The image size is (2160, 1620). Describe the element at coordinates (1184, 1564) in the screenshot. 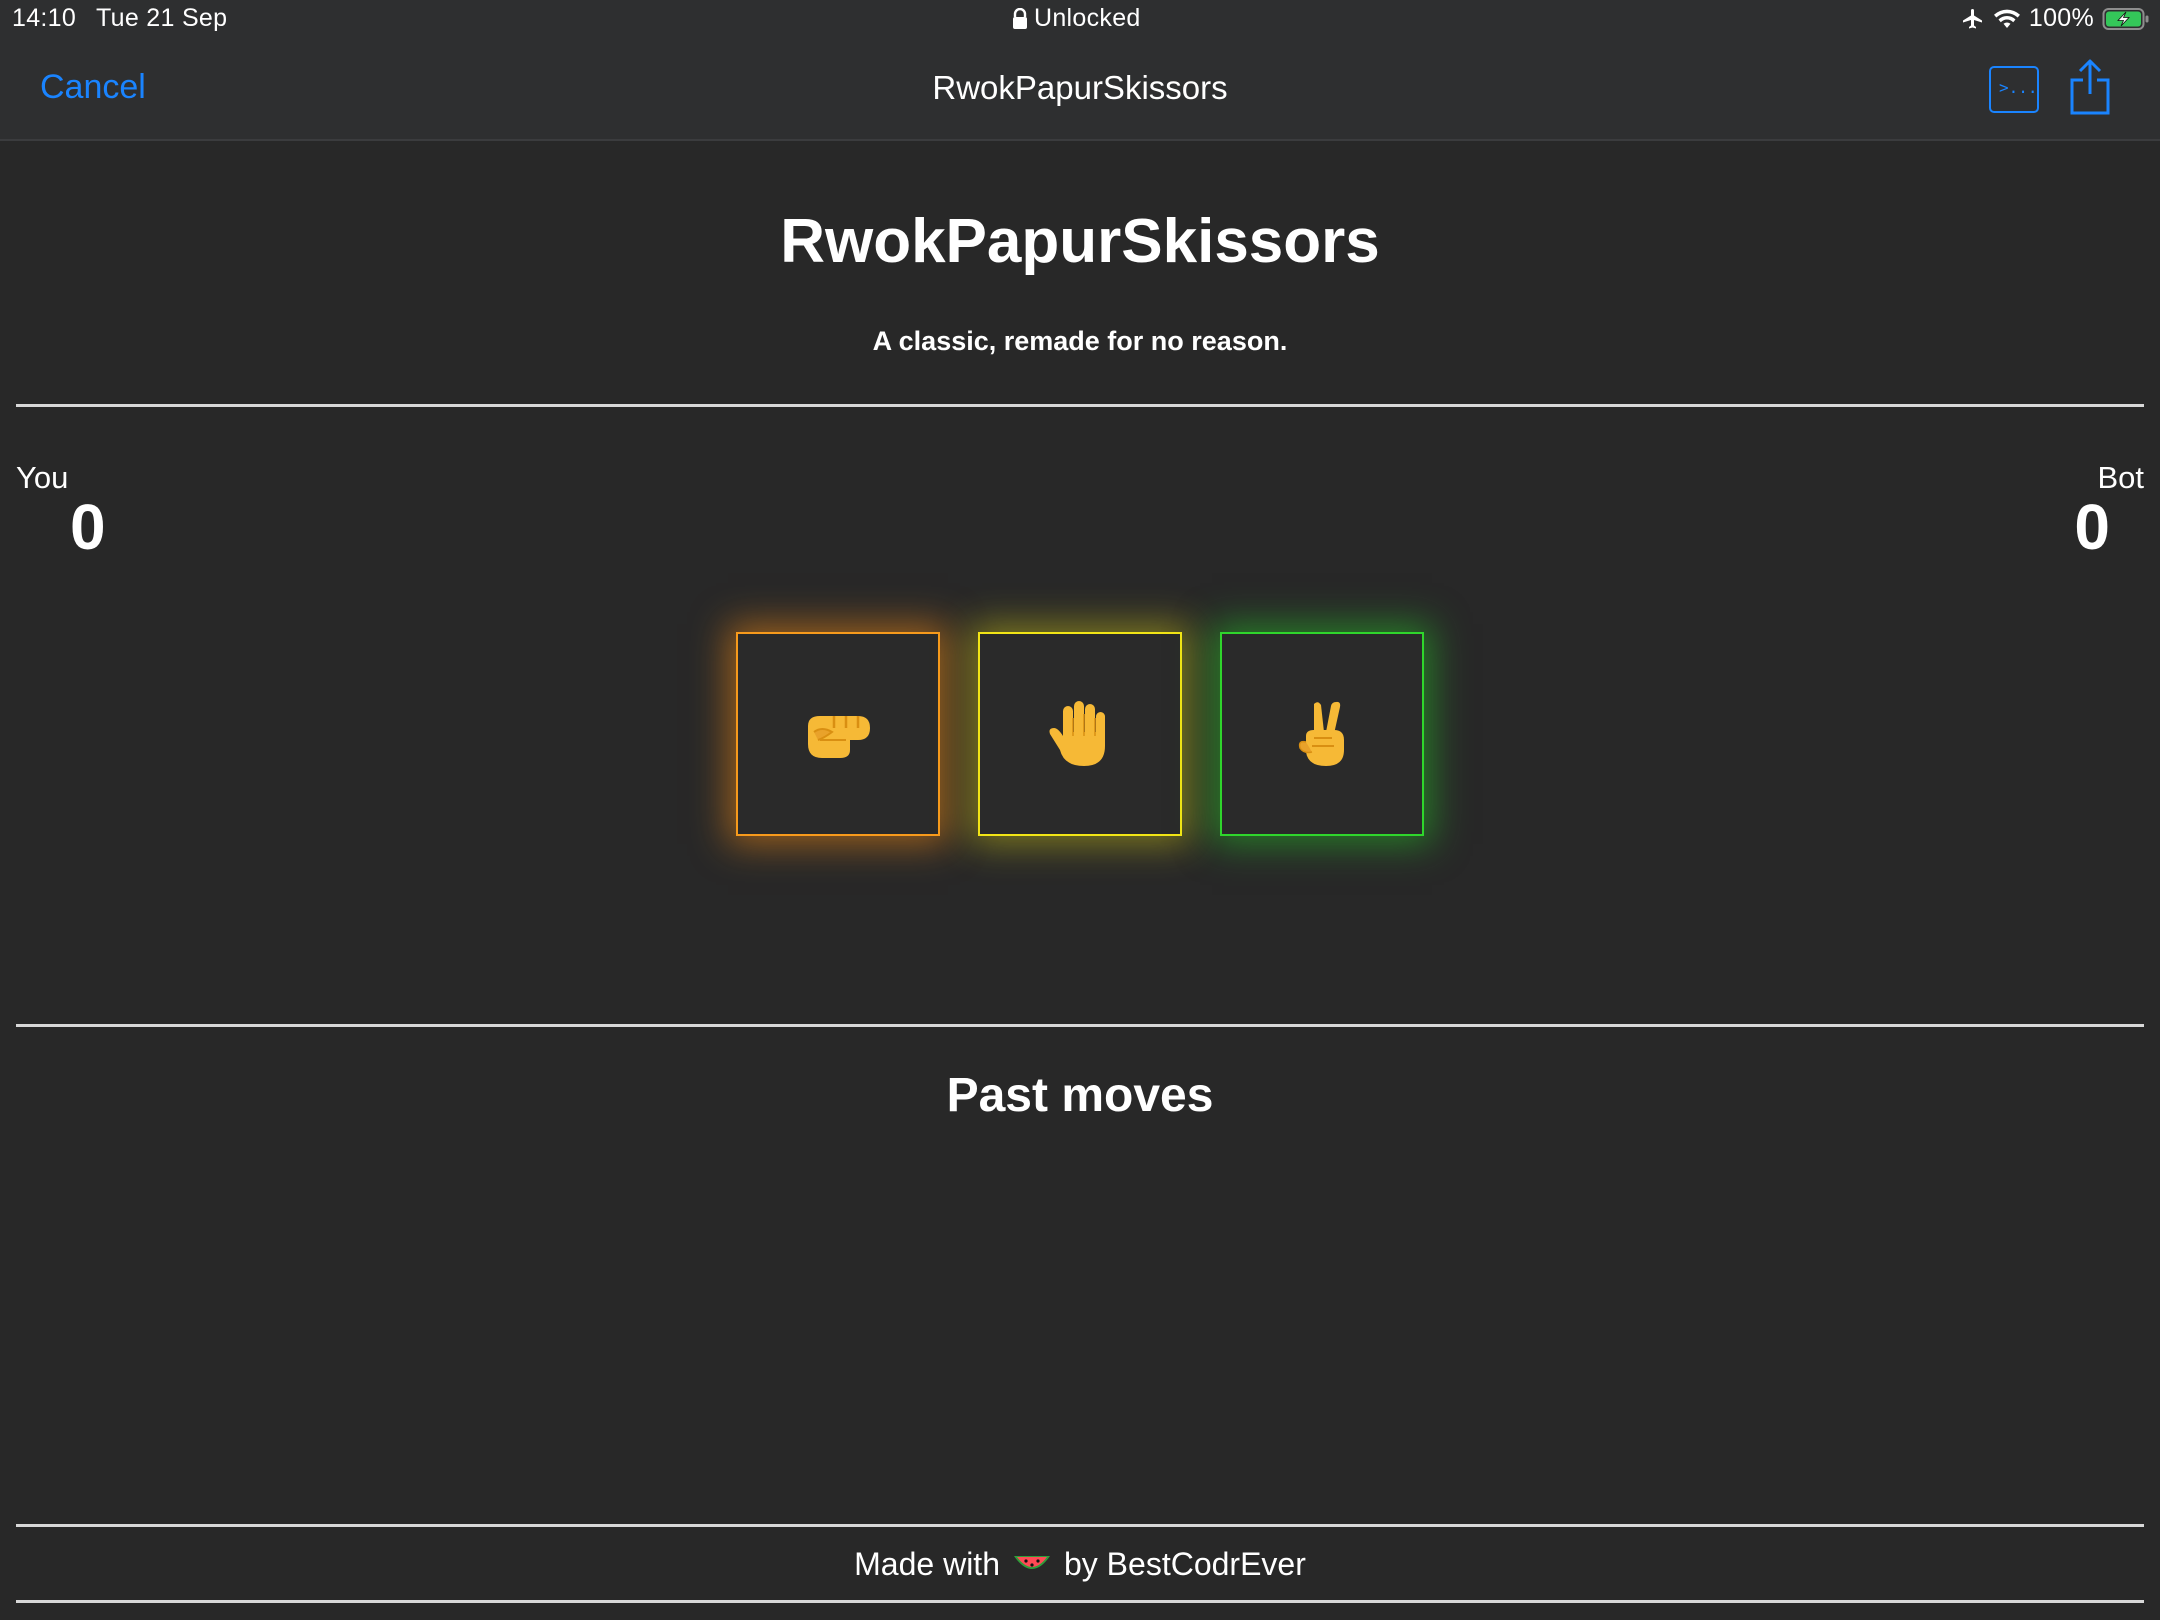

I see `footer-suffix: by BestCodrEver` at that location.